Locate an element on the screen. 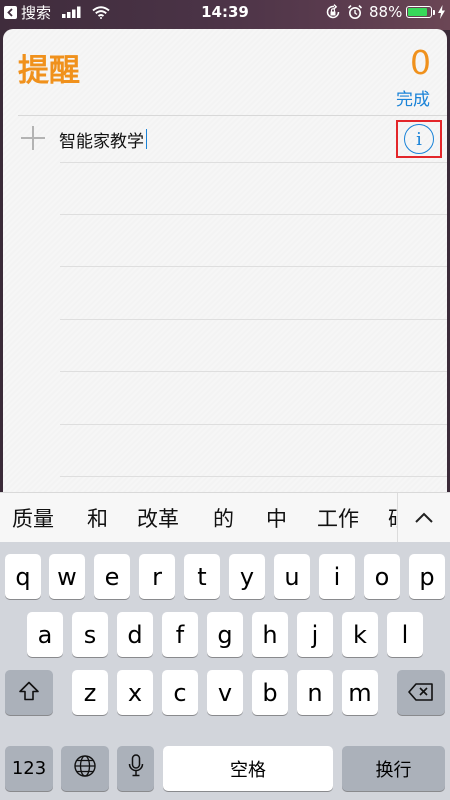  back-app-label: 搜索 is located at coordinates (36, 12).